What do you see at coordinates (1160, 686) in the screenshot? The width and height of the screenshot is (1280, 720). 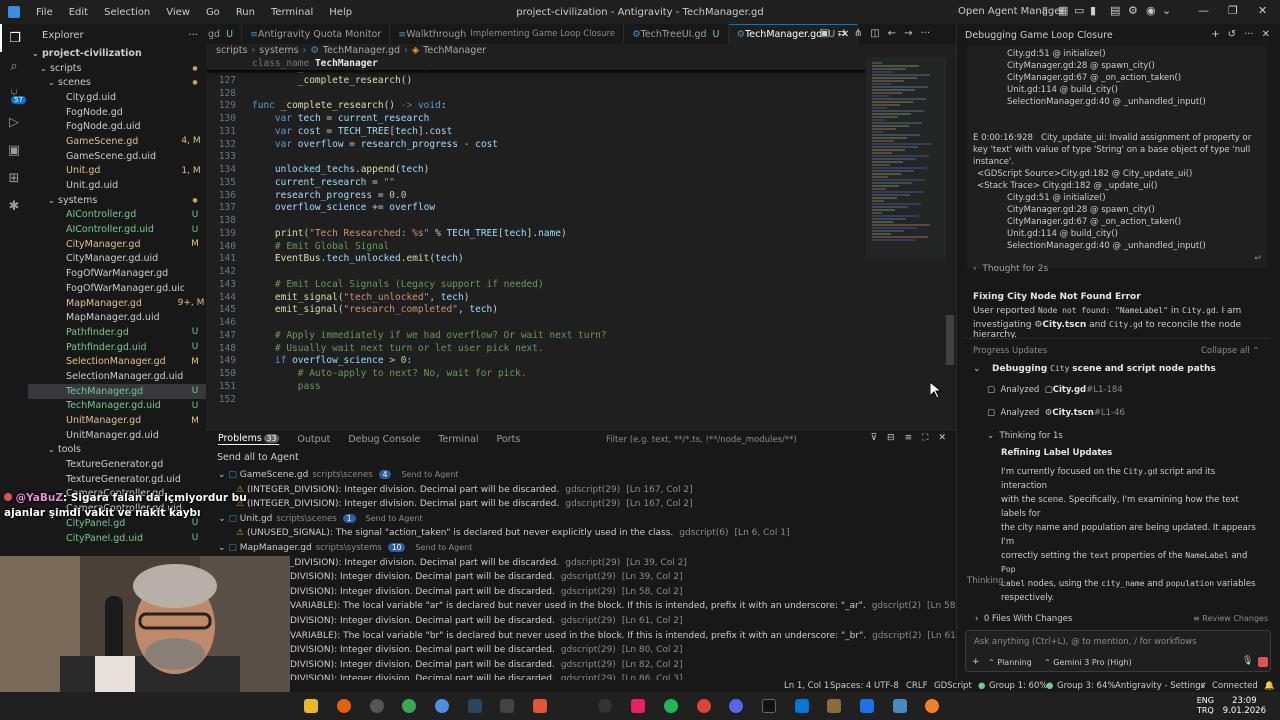 I see `settings-link: Antigravity - Settings` at bounding box center [1160, 686].